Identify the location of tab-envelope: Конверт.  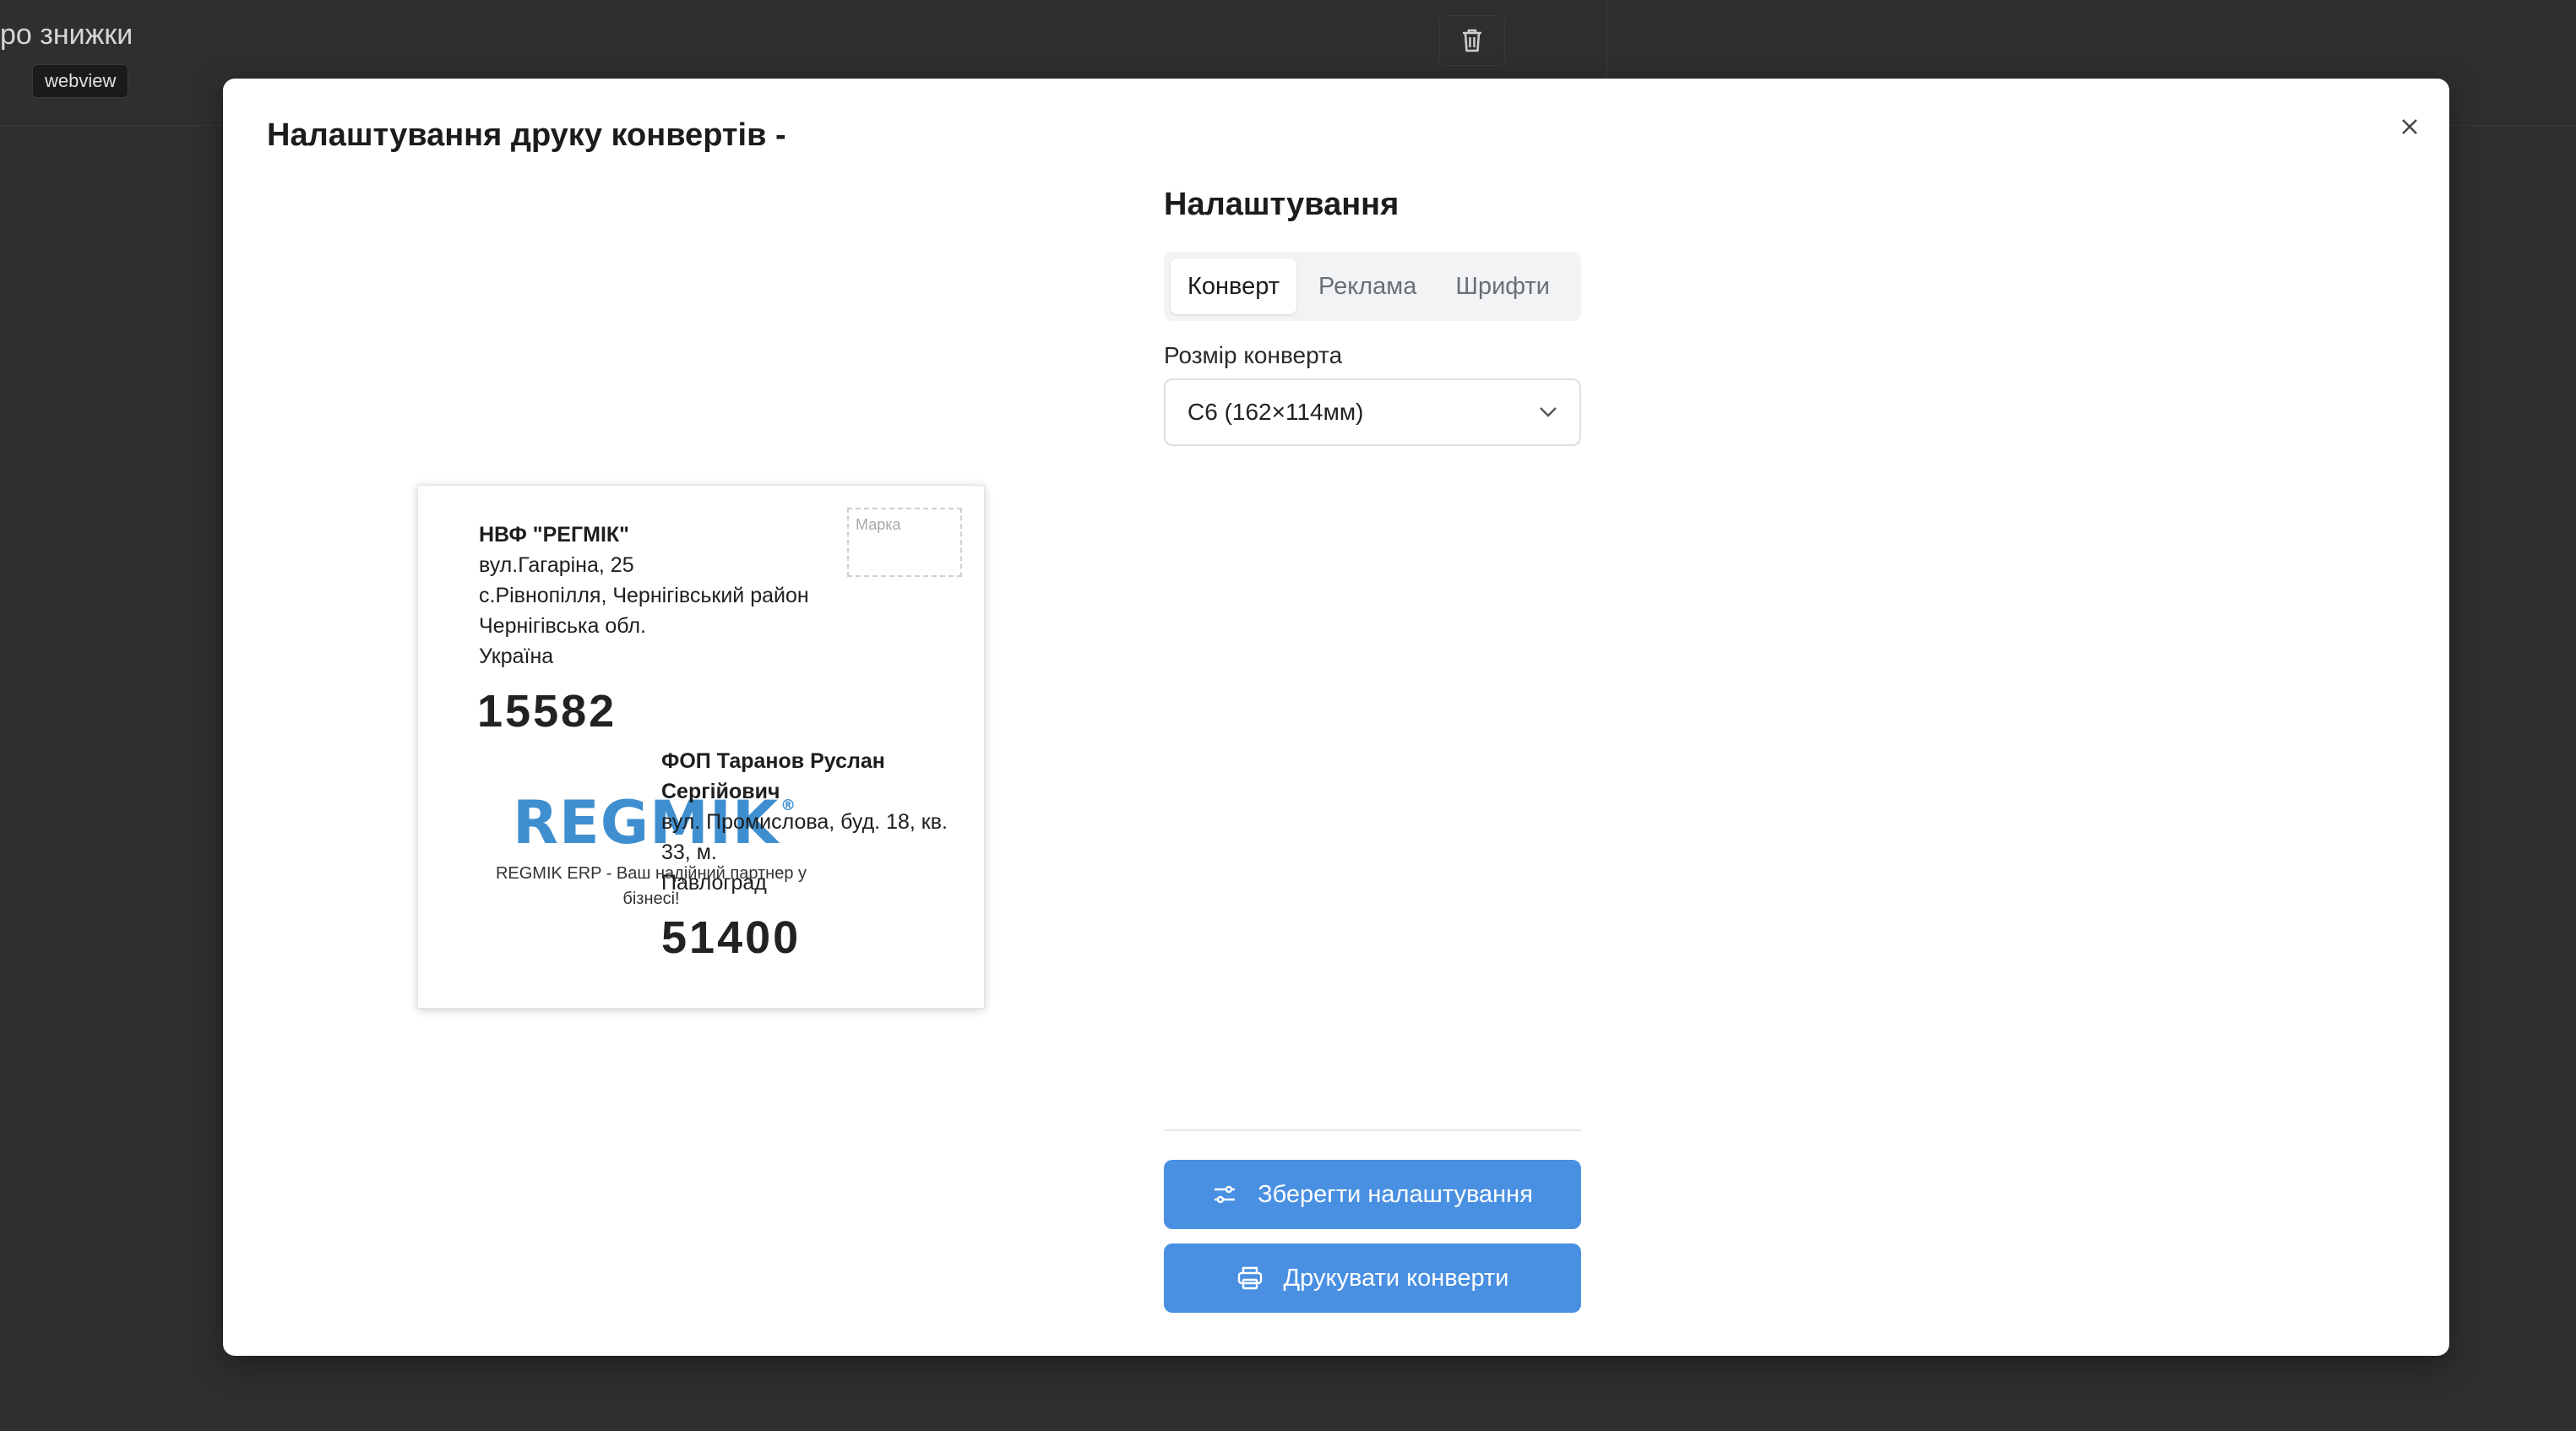
(1234, 286).